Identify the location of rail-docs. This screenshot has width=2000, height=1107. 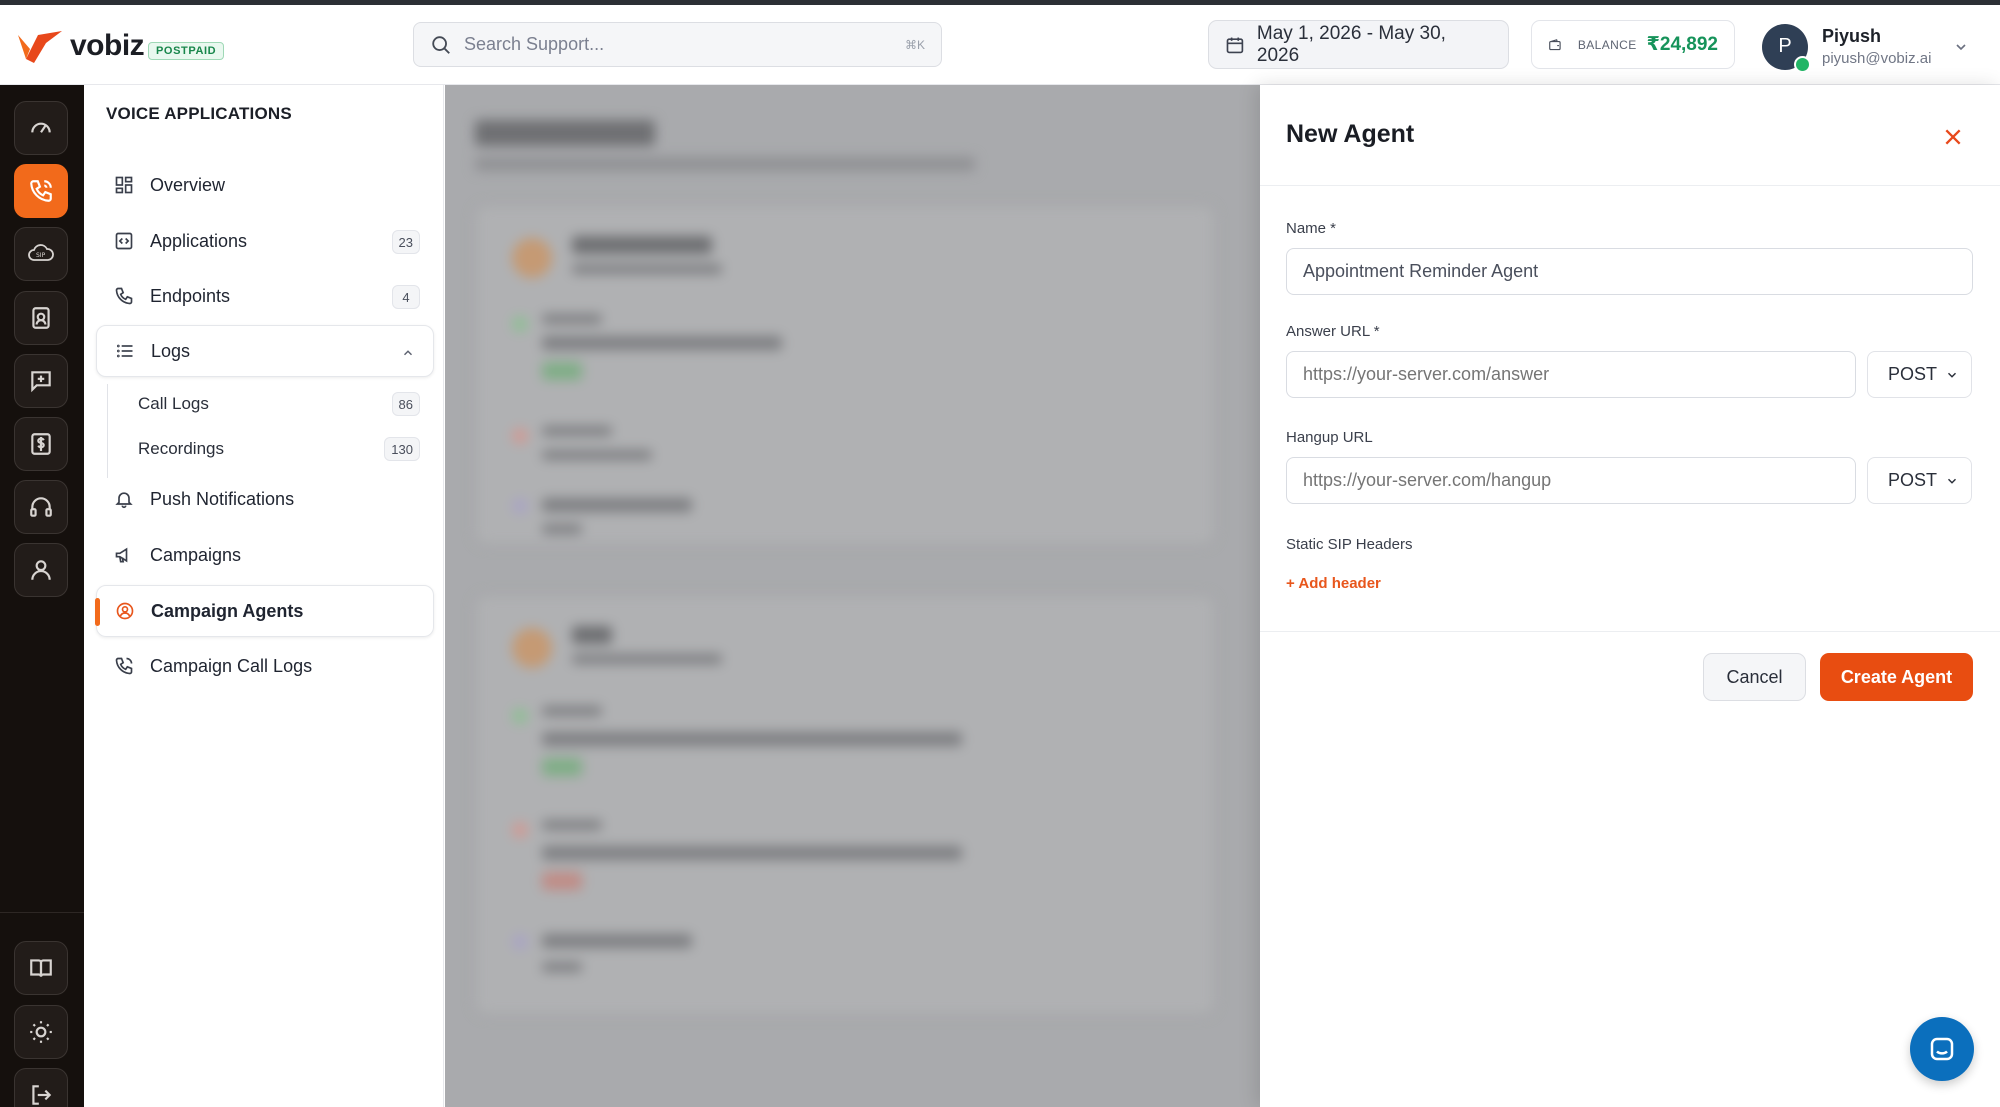
(41, 968).